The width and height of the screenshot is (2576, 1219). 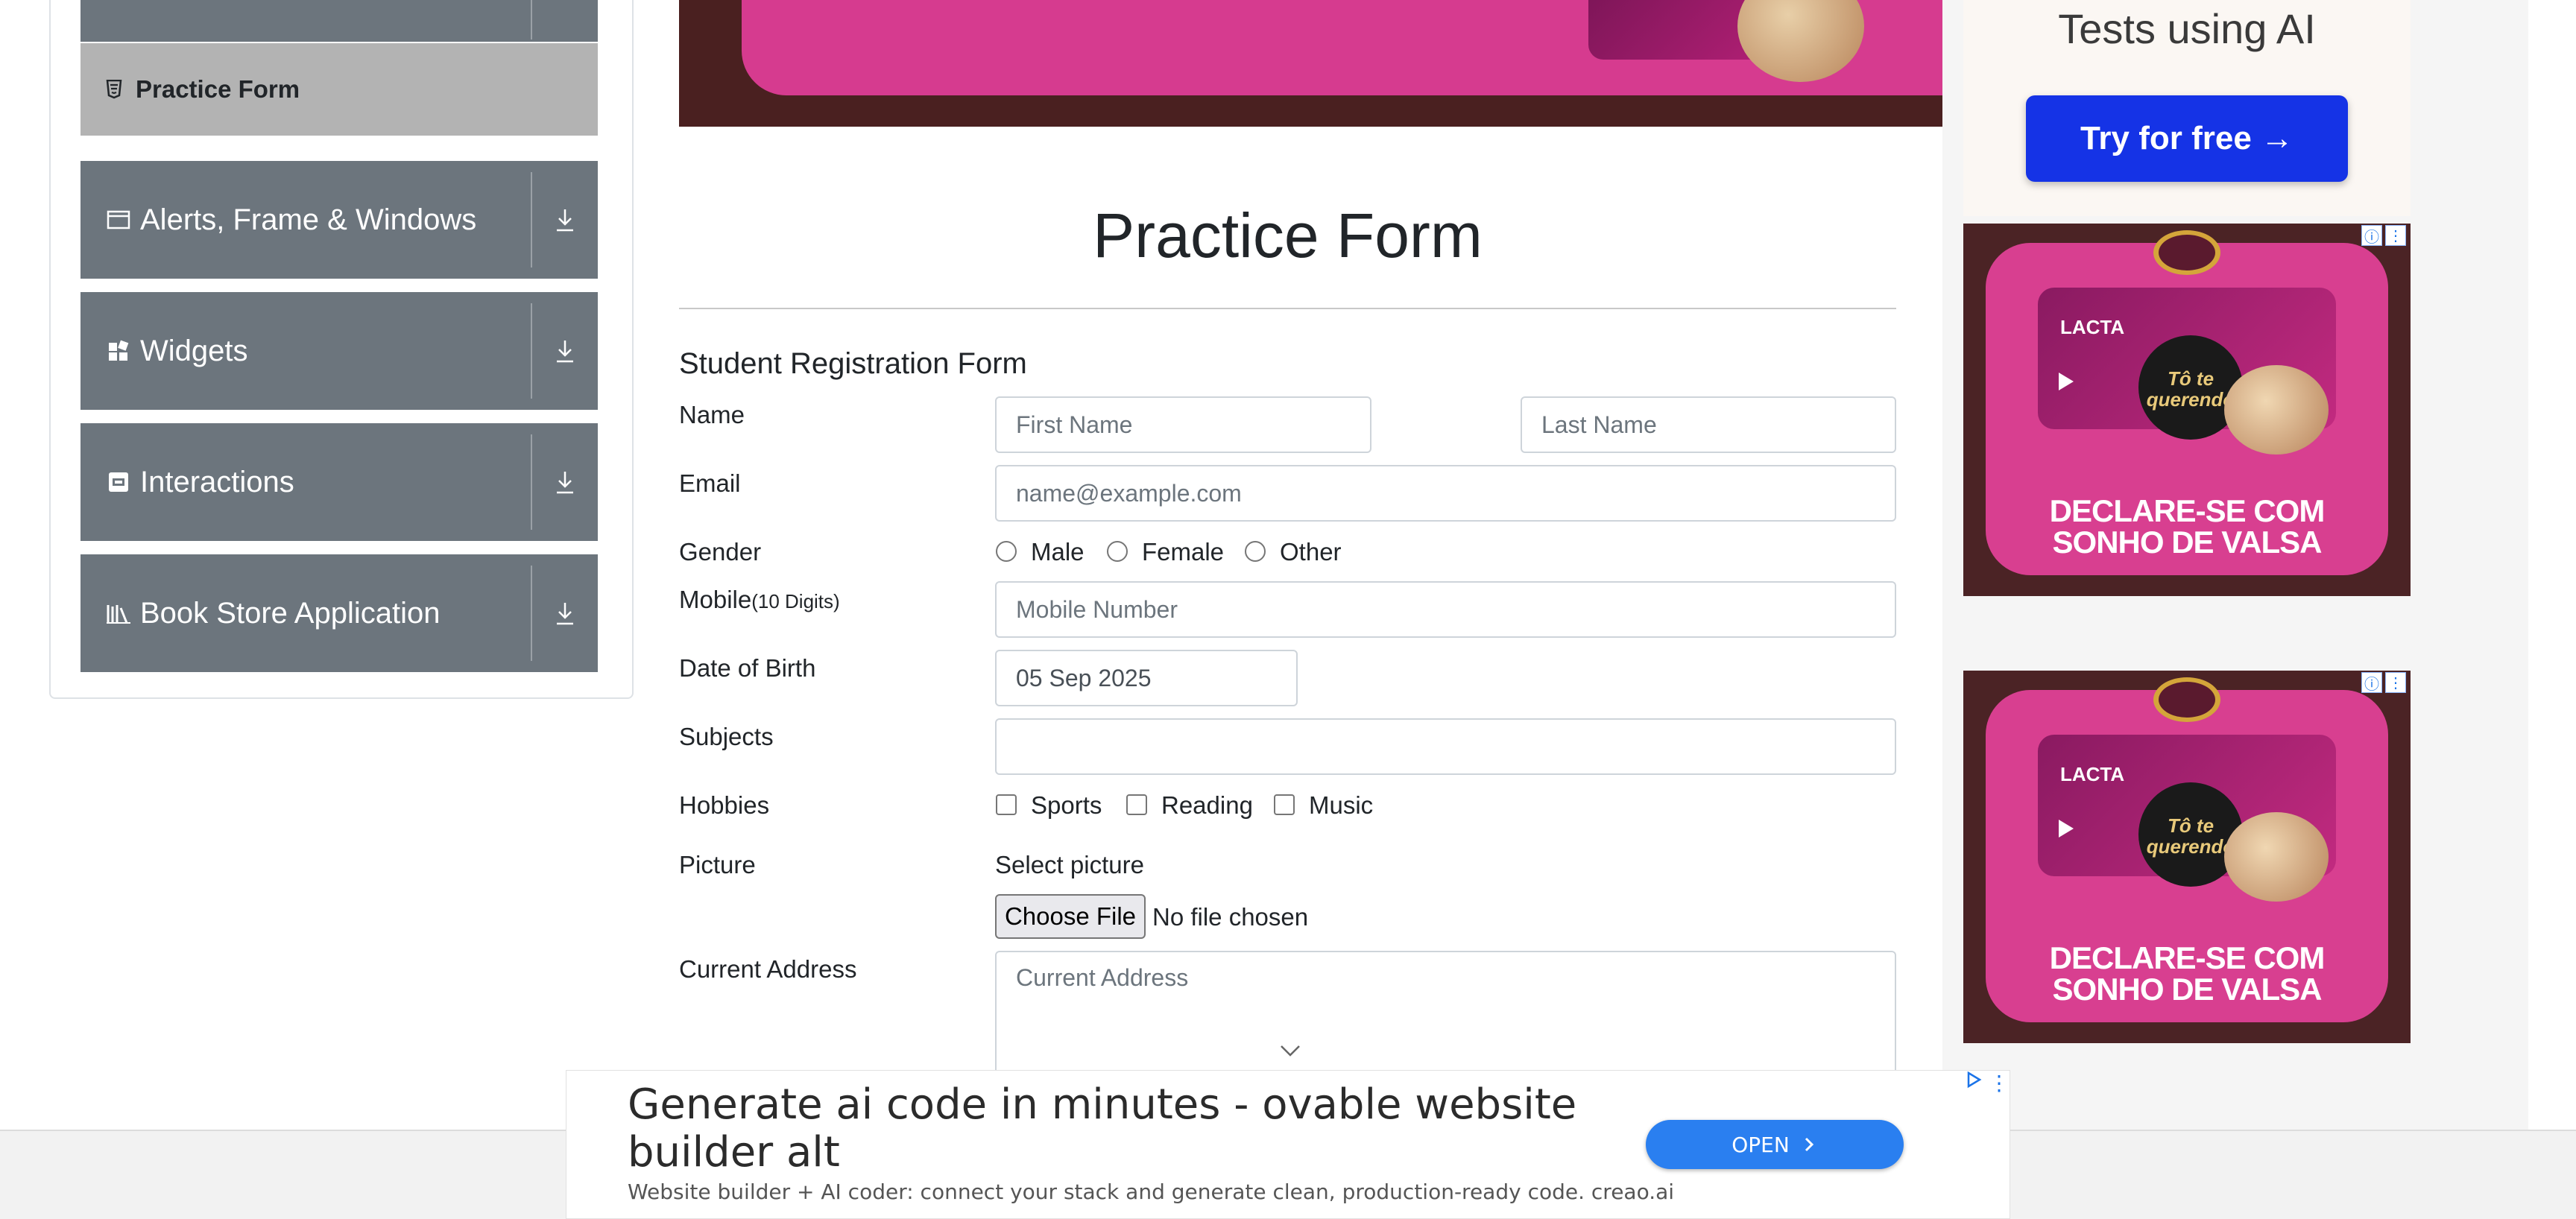 I want to click on html5-icon, so click(x=114, y=89).